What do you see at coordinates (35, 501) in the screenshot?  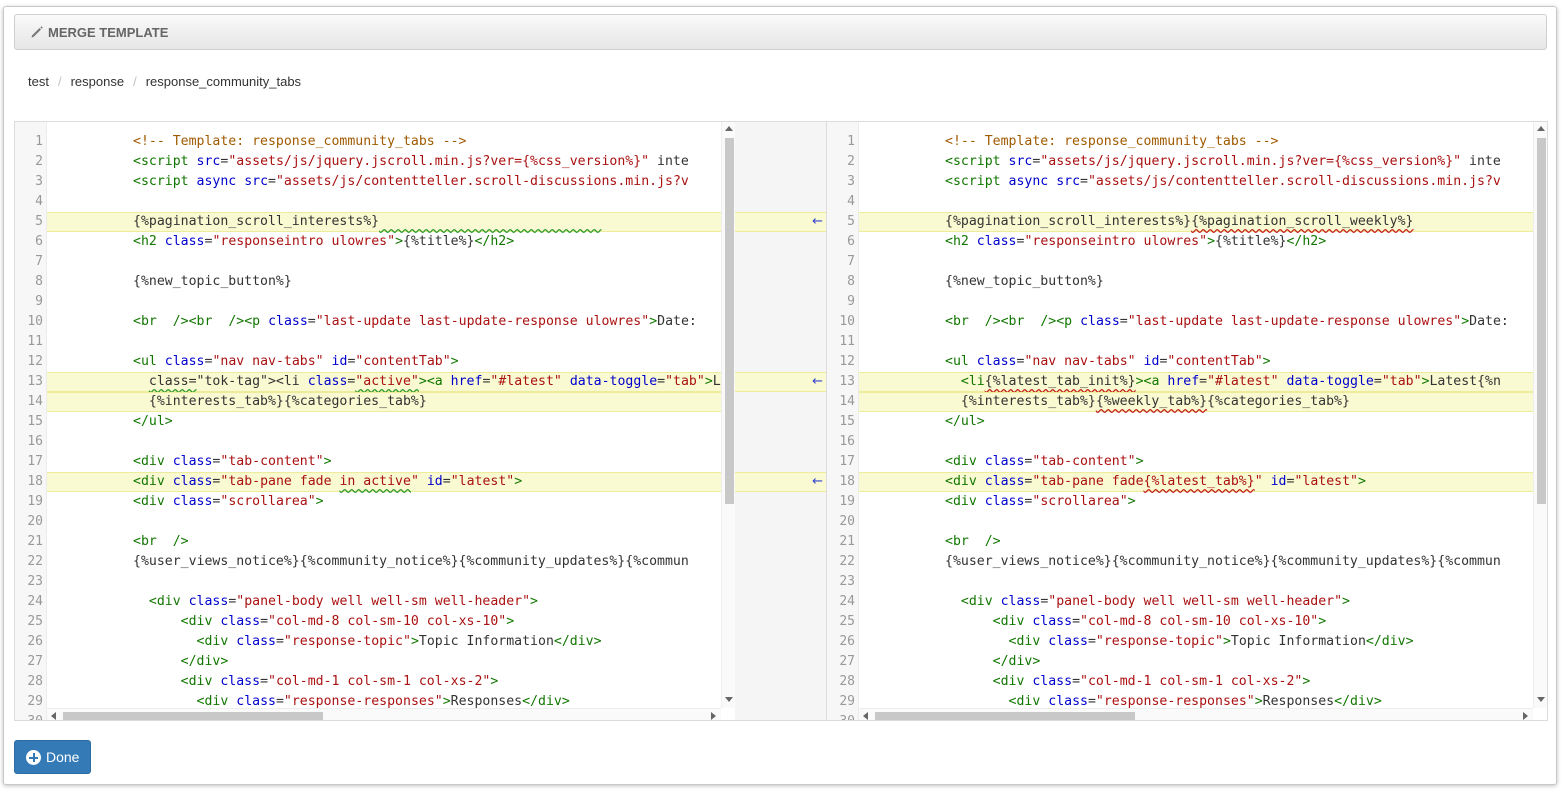 I see `line-number: 19` at bounding box center [35, 501].